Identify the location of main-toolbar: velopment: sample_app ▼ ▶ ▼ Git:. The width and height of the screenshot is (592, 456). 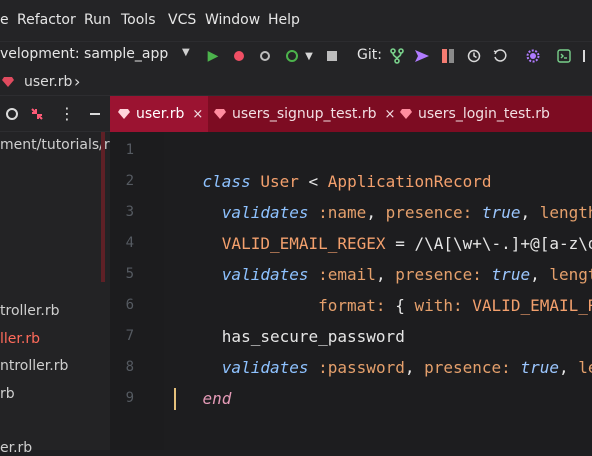
(296, 56).